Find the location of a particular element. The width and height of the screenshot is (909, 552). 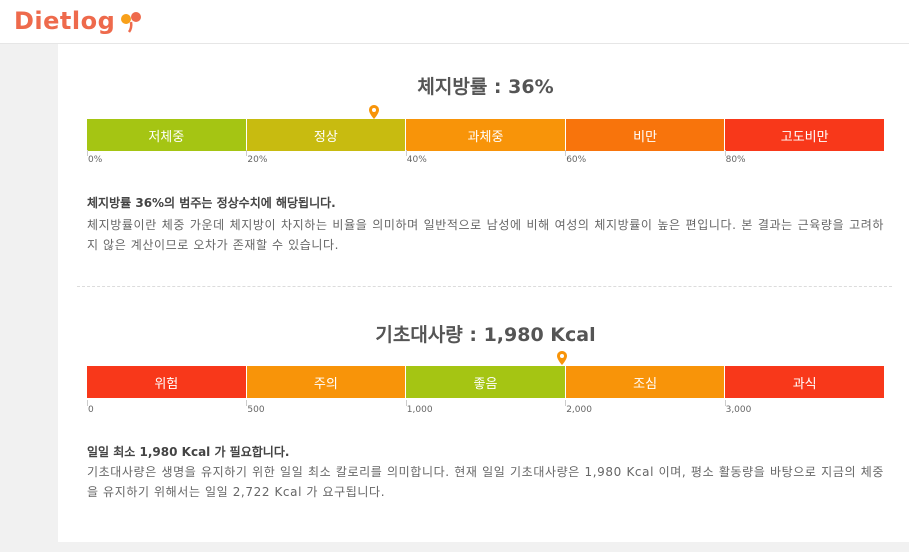

tick-label: 500 is located at coordinates (255, 407).